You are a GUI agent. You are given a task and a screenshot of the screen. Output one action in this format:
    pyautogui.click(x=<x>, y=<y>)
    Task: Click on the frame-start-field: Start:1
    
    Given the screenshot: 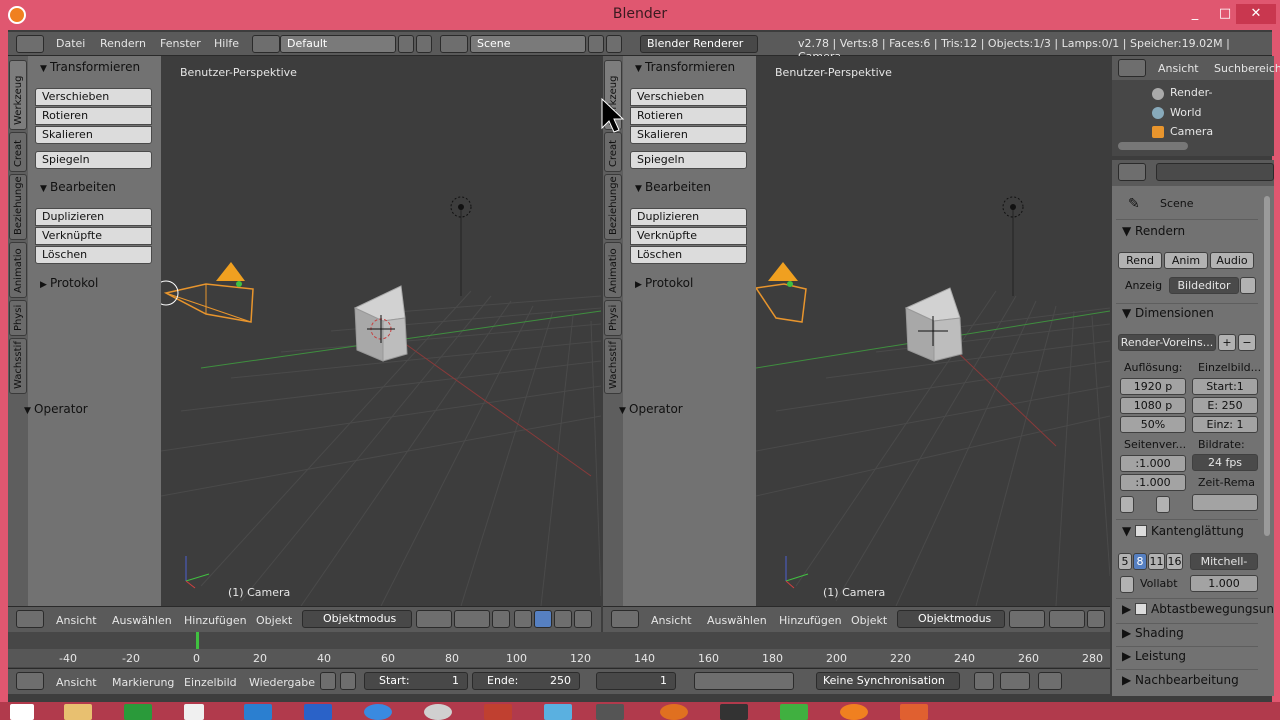 What is the action you would take?
    pyautogui.click(x=1225, y=386)
    